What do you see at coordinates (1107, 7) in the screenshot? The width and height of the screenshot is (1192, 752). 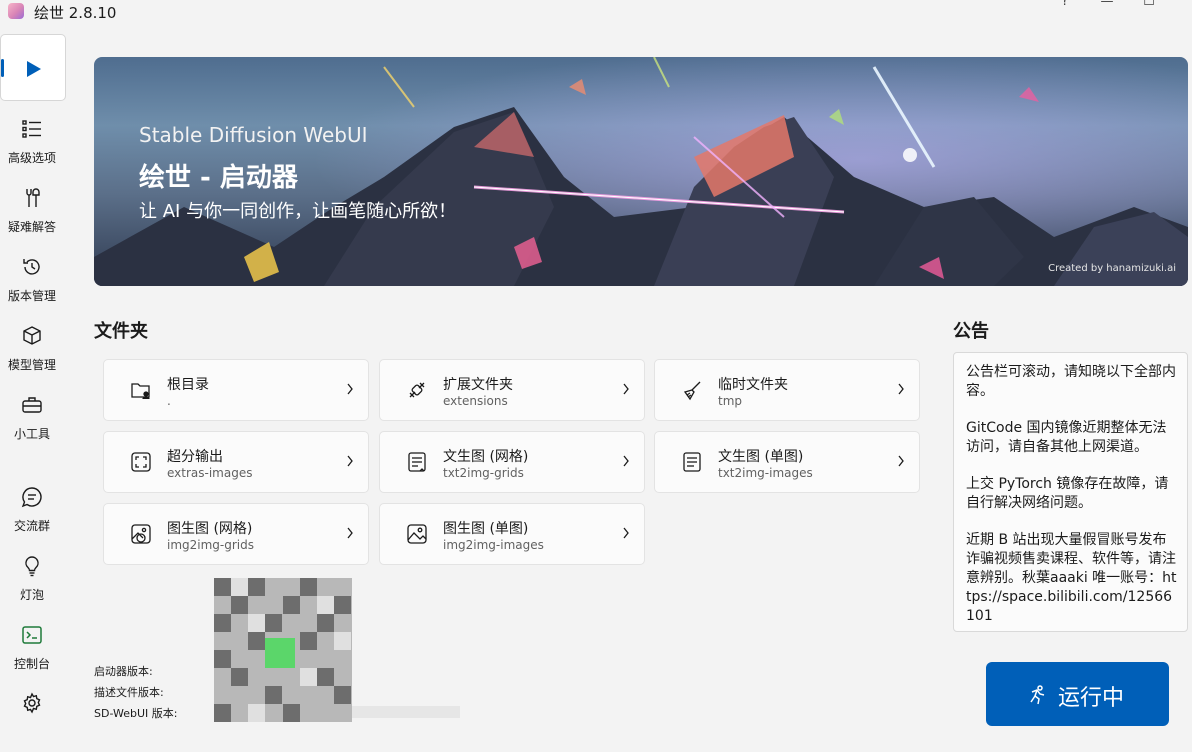 I see `minimize-button: —` at bounding box center [1107, 7].